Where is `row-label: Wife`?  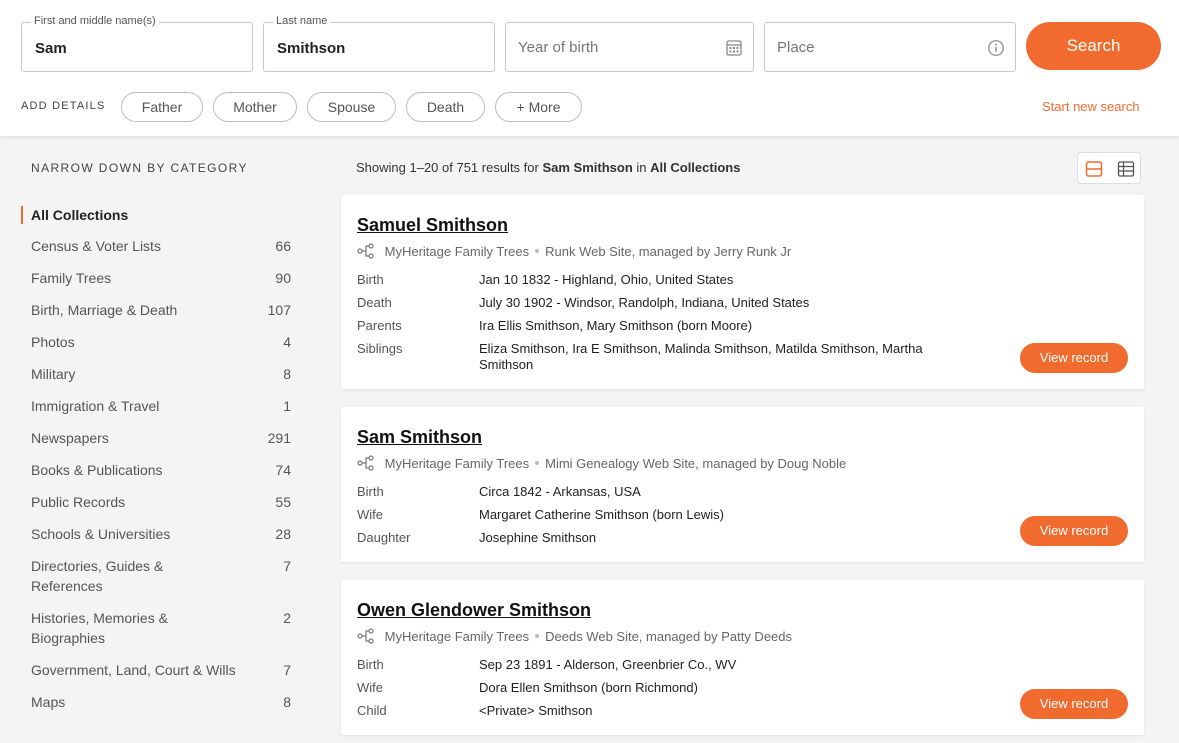
row-label: Wife is located at coordinates (370, 687).